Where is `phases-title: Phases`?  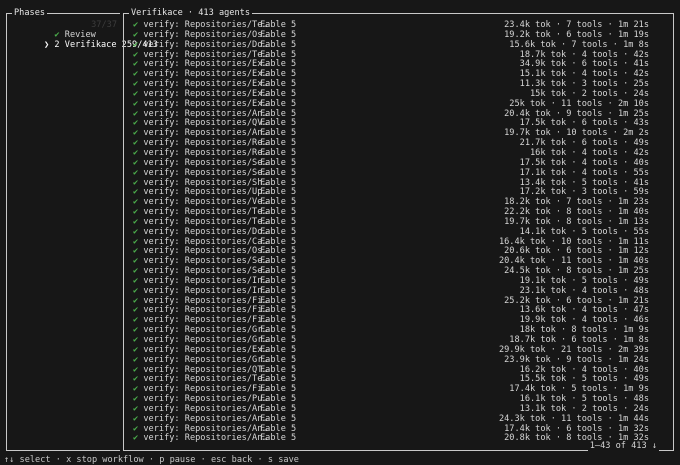
phases-title: Phases is located at coordinates (30, 13).